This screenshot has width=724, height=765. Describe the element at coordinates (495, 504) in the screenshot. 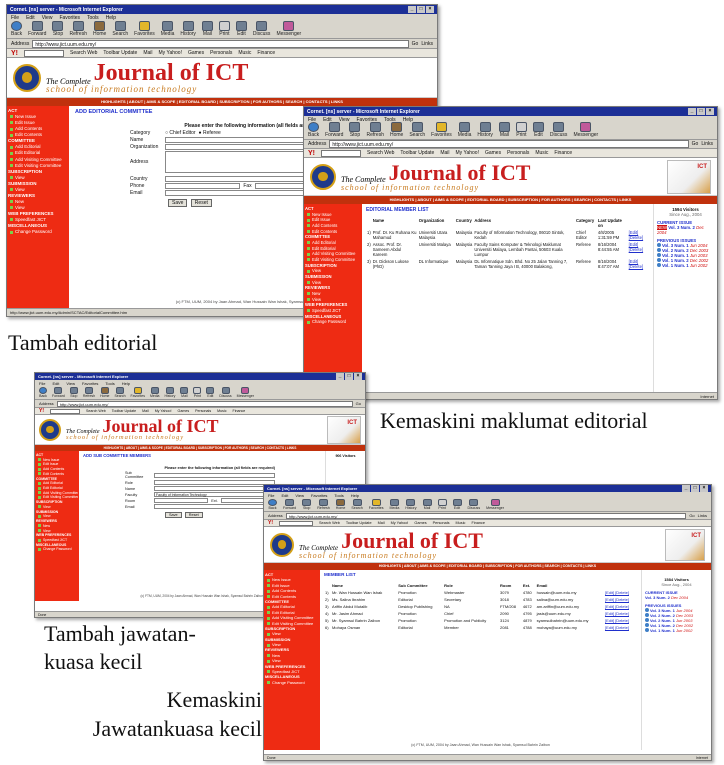

I see `messenger-button: Messenger` at that location.